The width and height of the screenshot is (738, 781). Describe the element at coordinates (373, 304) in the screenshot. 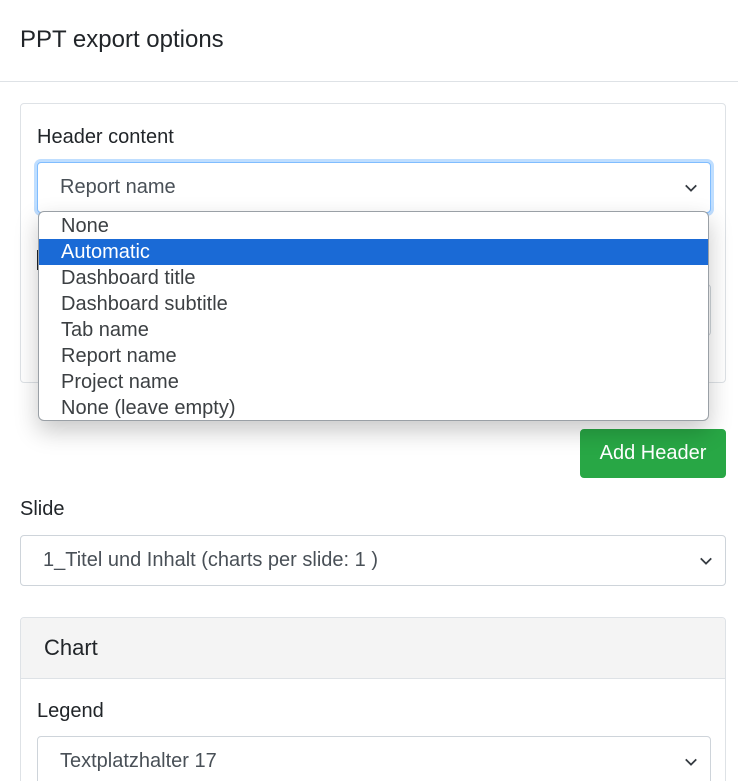

I see `option-dashboard-subtitle: Dashboard subtitle` at that location.